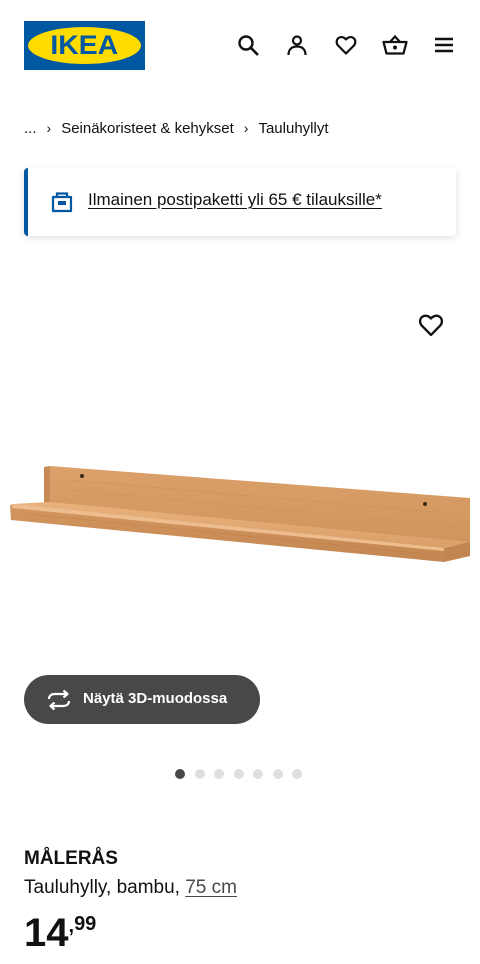 This screenshot has height=964, width=480. I want to click on product-description: Tauluhylly, bambu, 75 cm, so click(130, 888).